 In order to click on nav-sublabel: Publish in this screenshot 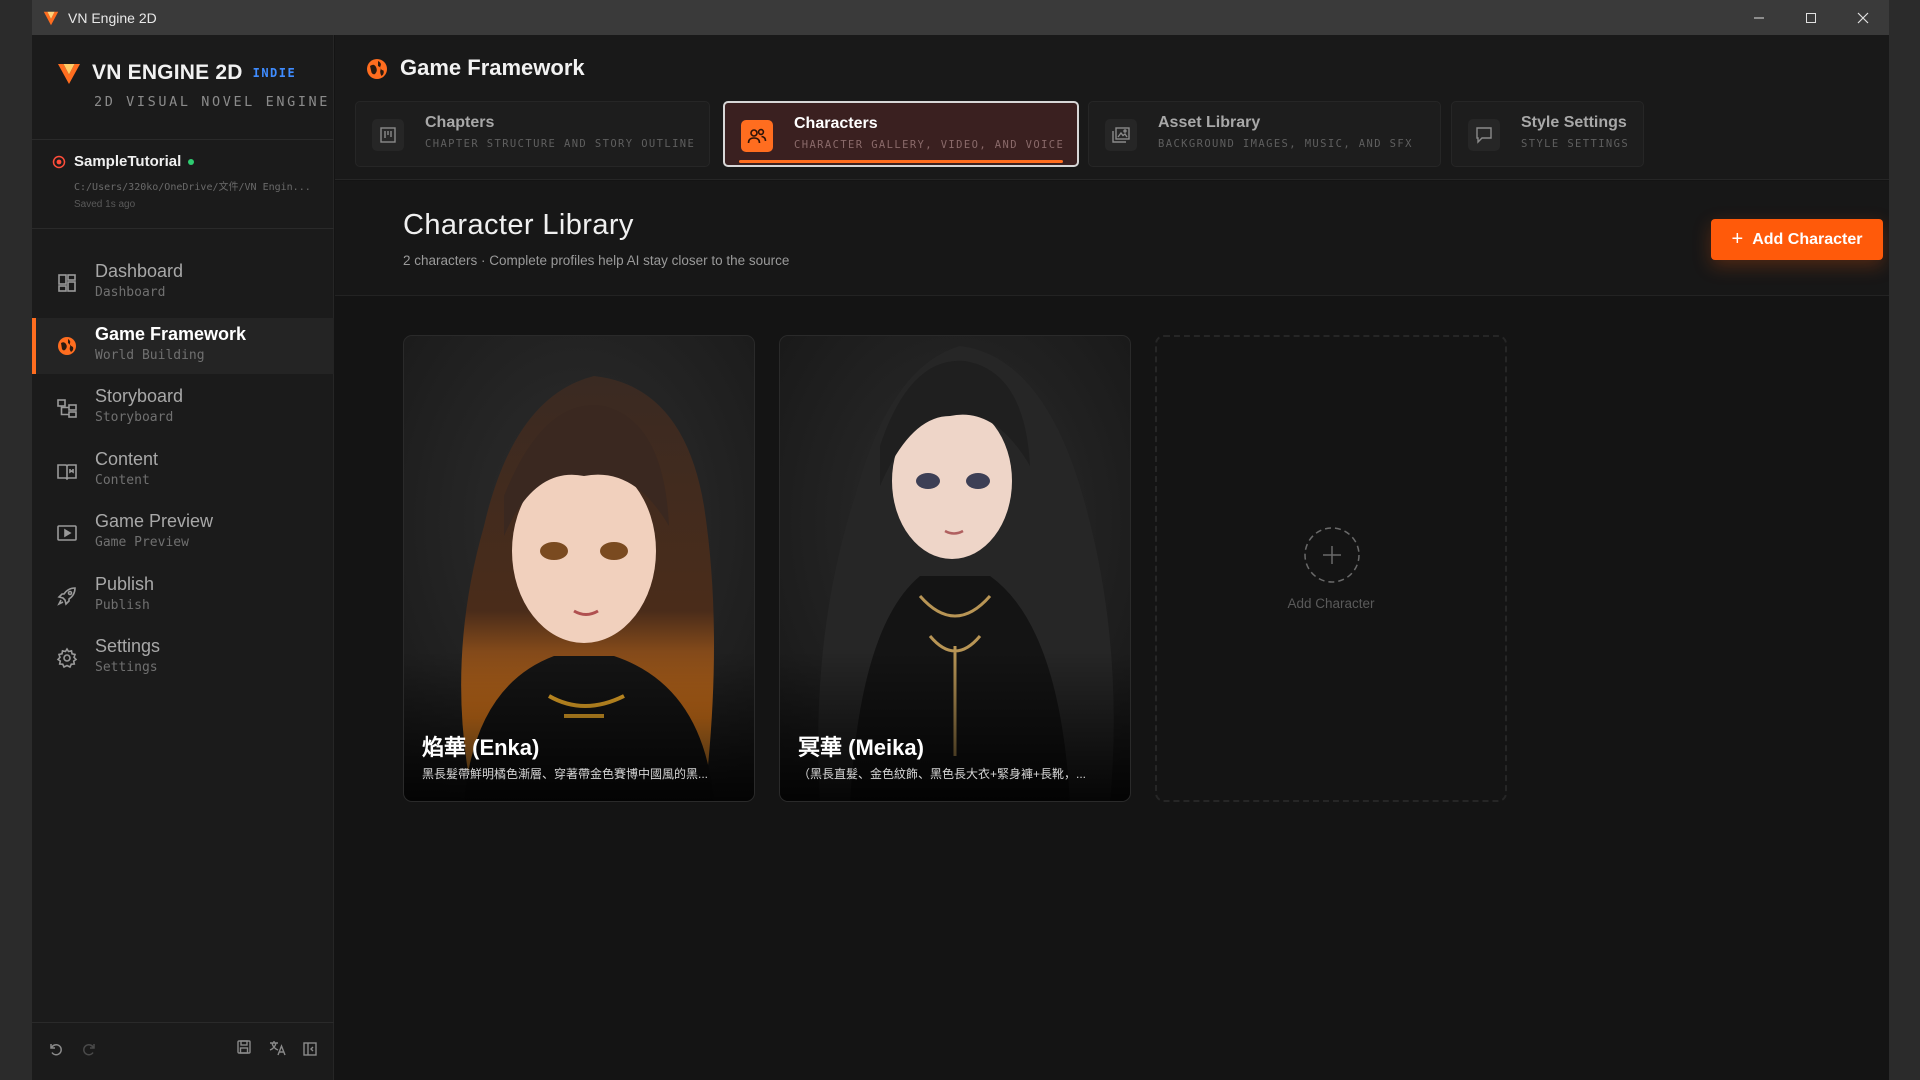, I will do `click(122, 605)`.